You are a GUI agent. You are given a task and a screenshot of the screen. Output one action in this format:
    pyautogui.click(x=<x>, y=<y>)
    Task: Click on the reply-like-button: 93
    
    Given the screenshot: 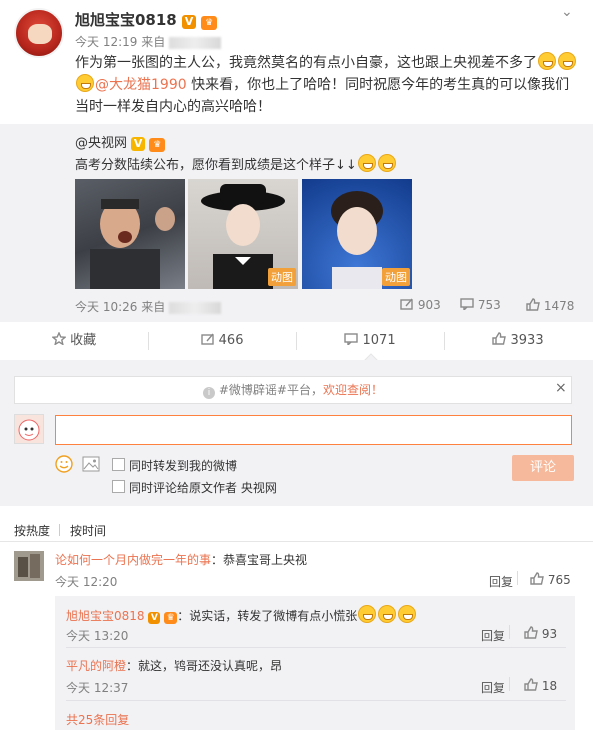 What is the action you would take?
    pyautogui.click(x=540, y=633)
    